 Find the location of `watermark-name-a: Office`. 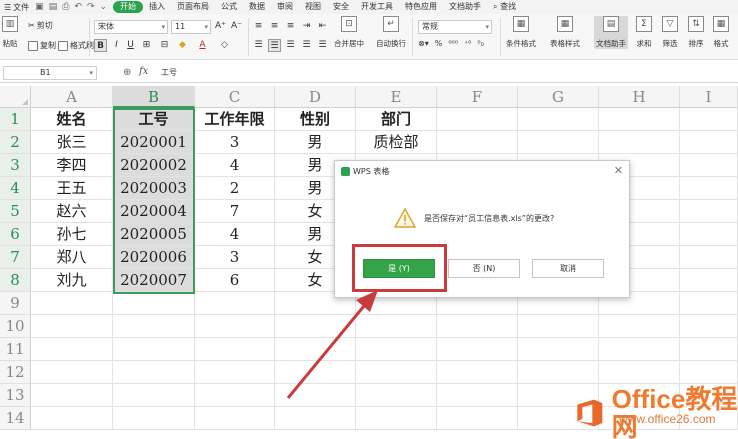

watermark-name-a: Office is located at coordinates (648, 399).